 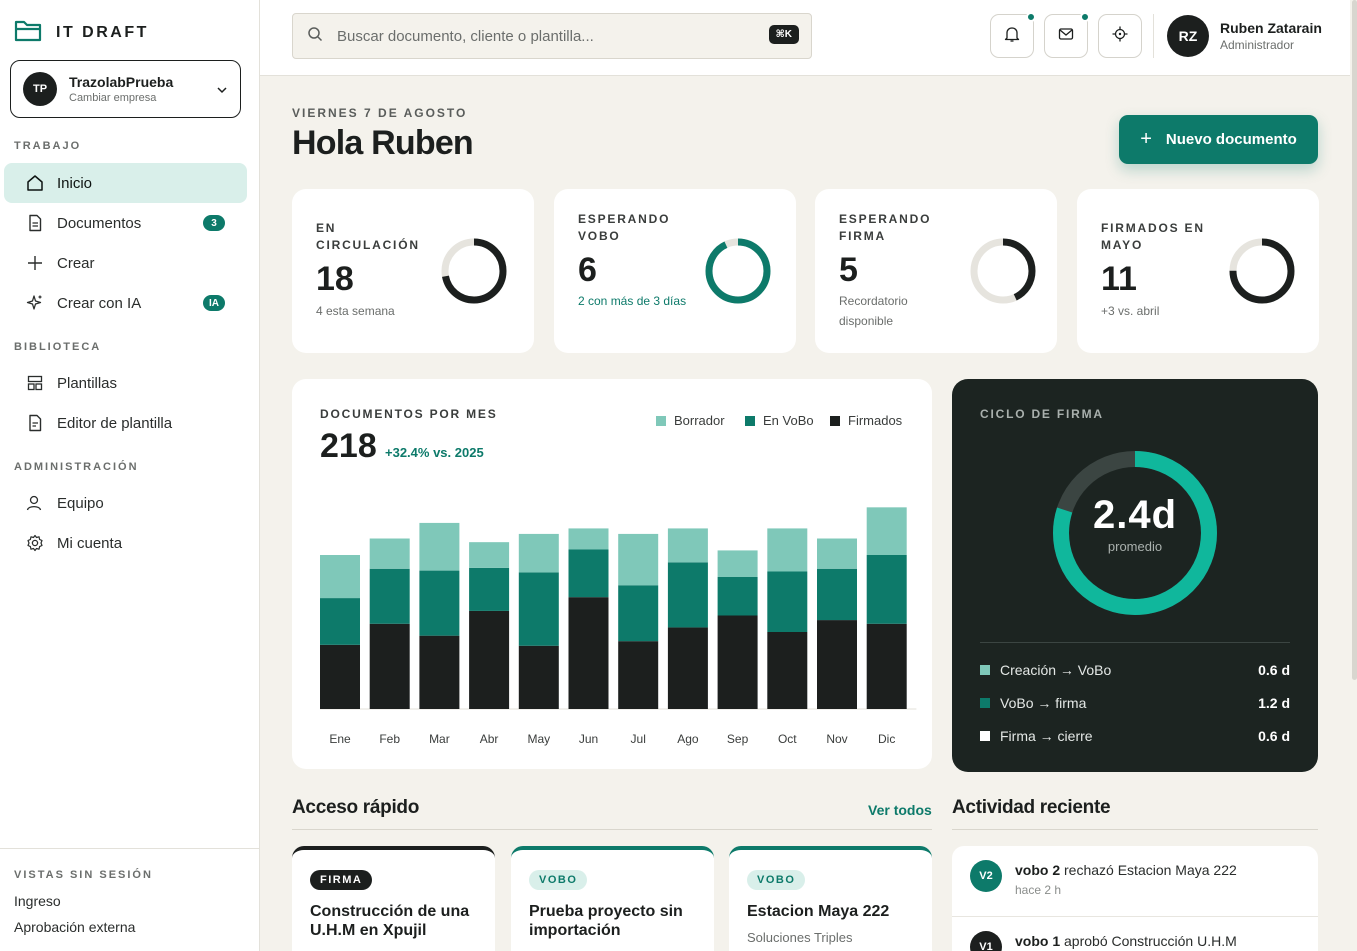 I want to click on bar-firmados-nov, so click(x=837, y=664).